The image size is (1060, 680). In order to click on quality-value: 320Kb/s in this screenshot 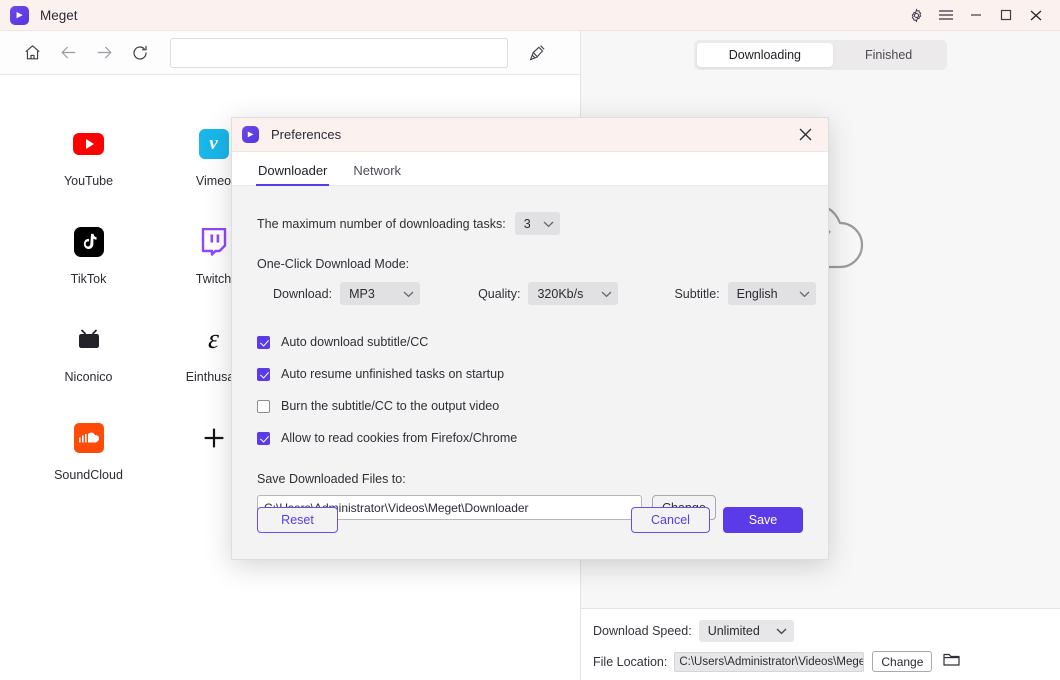, I will do `click(560, 293)`.